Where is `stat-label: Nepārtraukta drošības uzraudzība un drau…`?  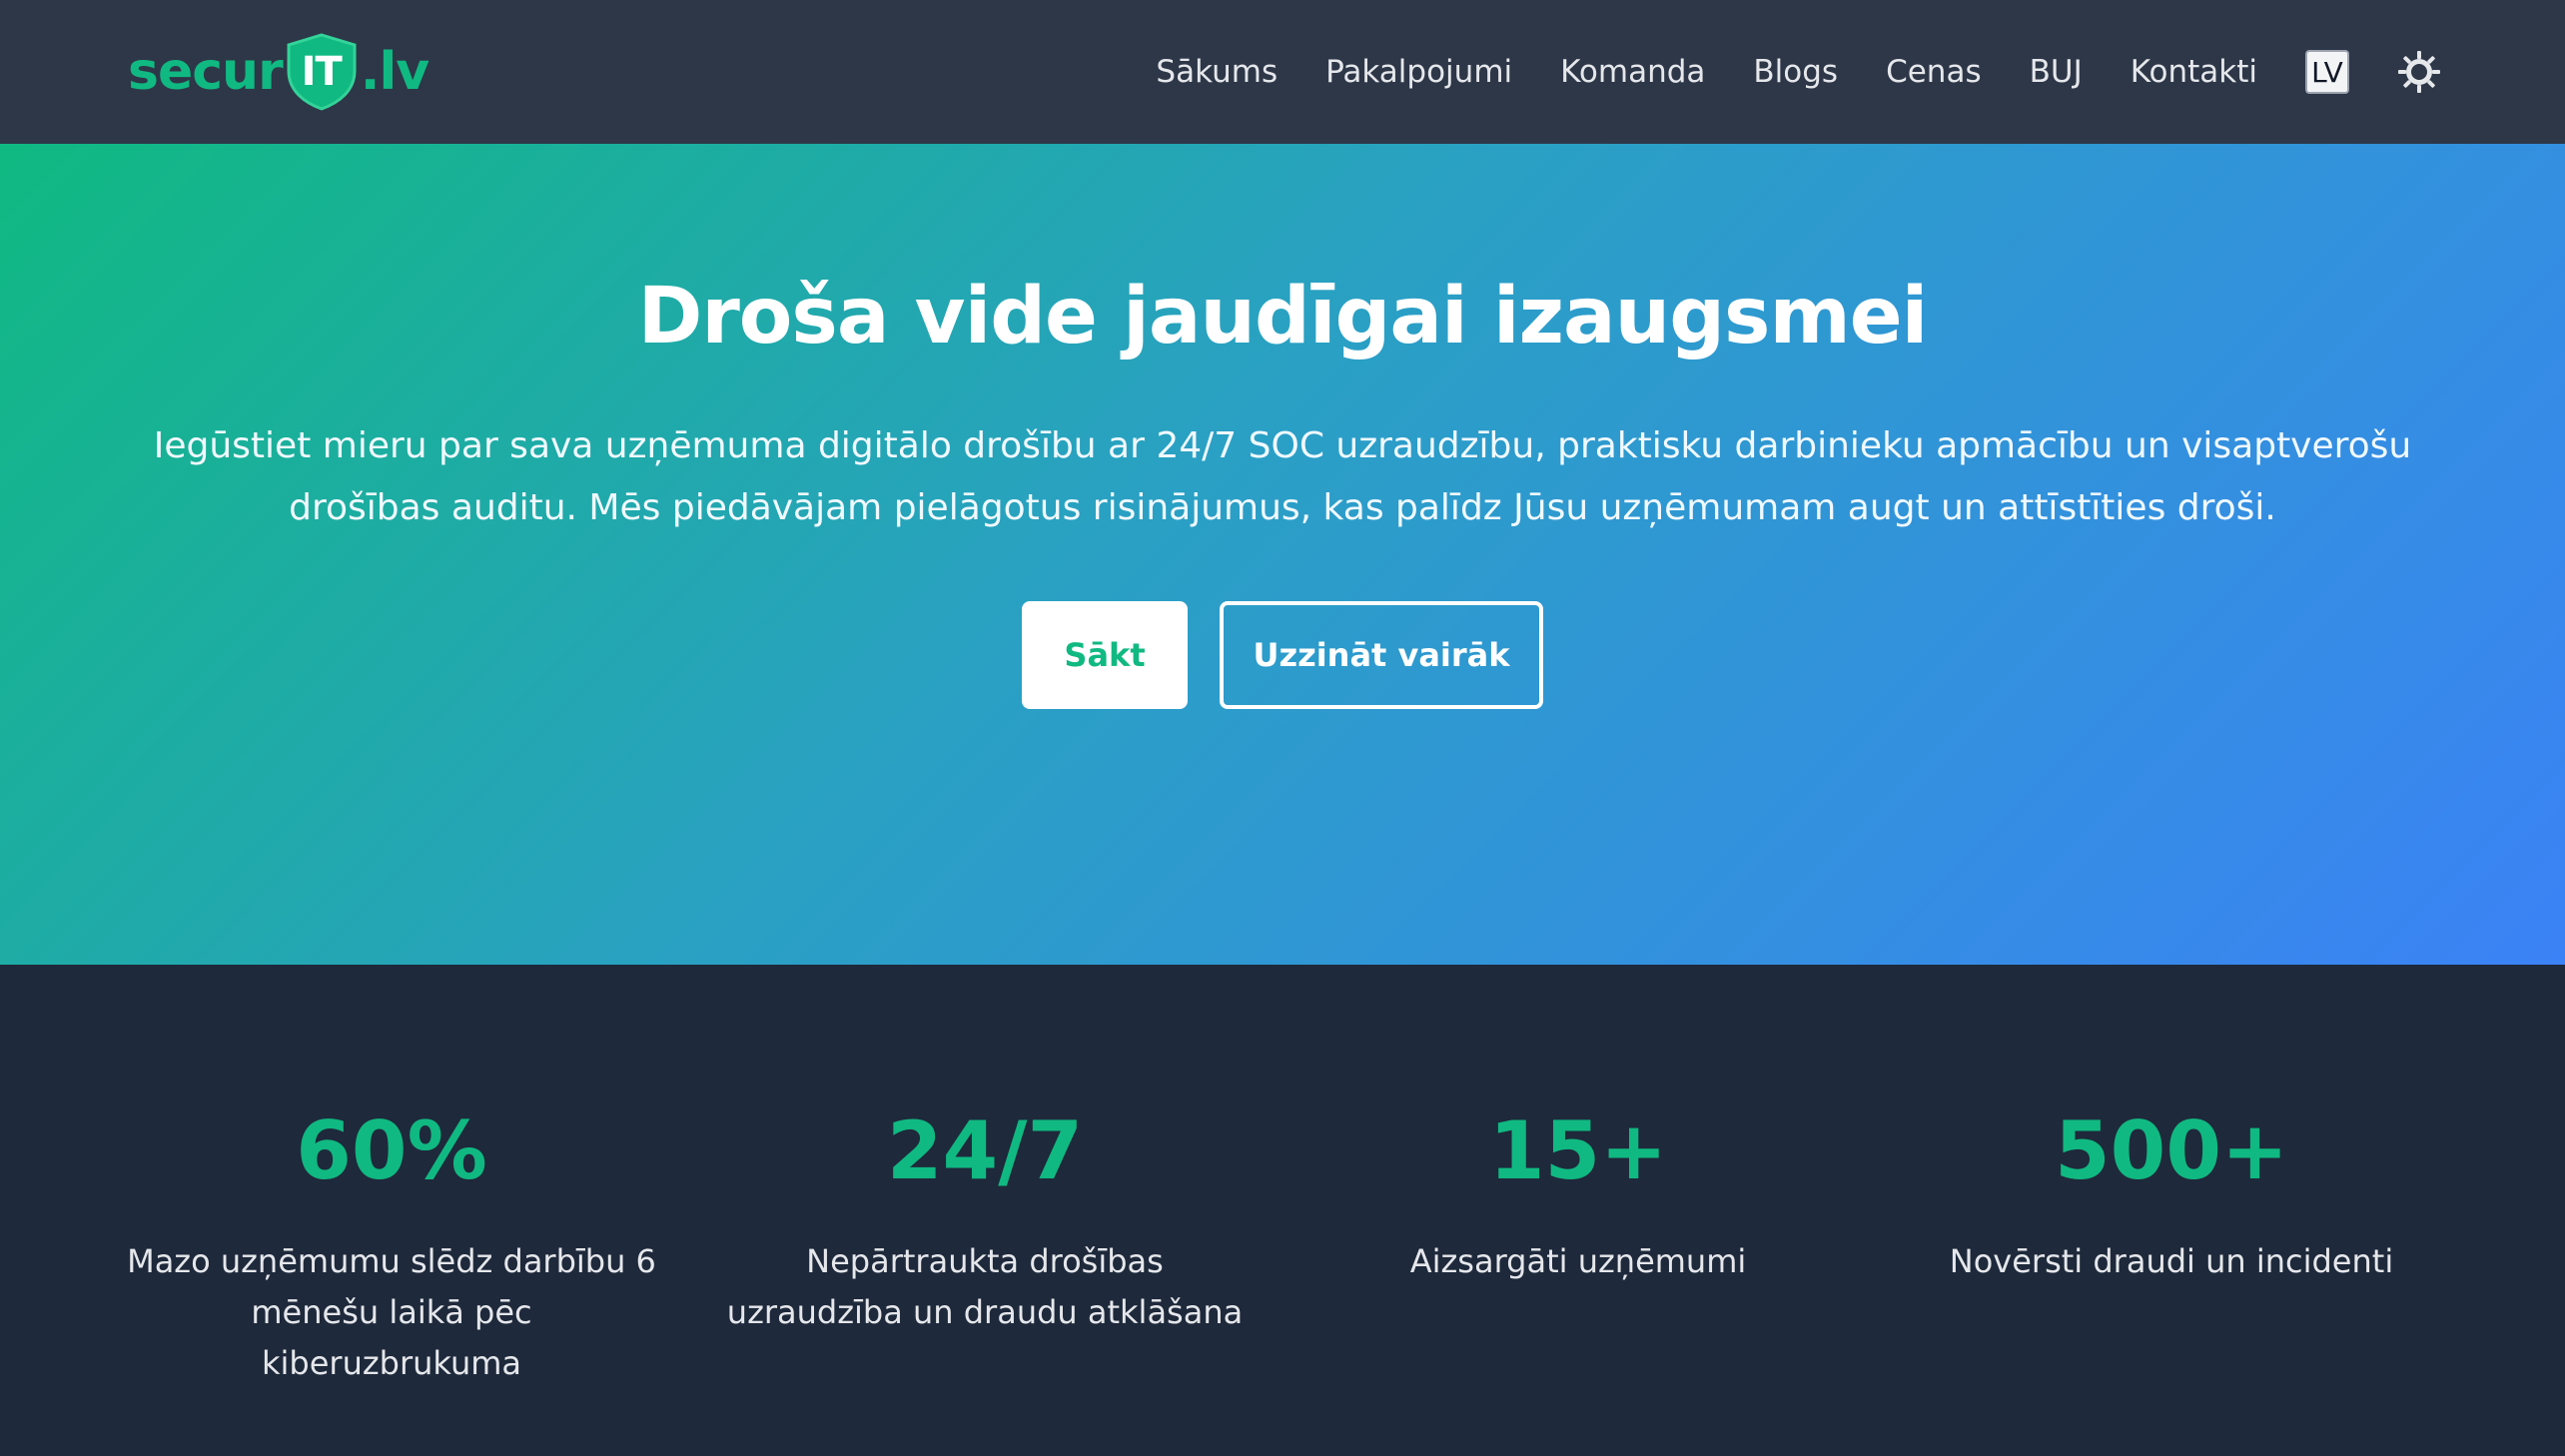 stat-label: Nepārtraukta drošības uzraudzība un drau… is located at coordinates (985, 1286).